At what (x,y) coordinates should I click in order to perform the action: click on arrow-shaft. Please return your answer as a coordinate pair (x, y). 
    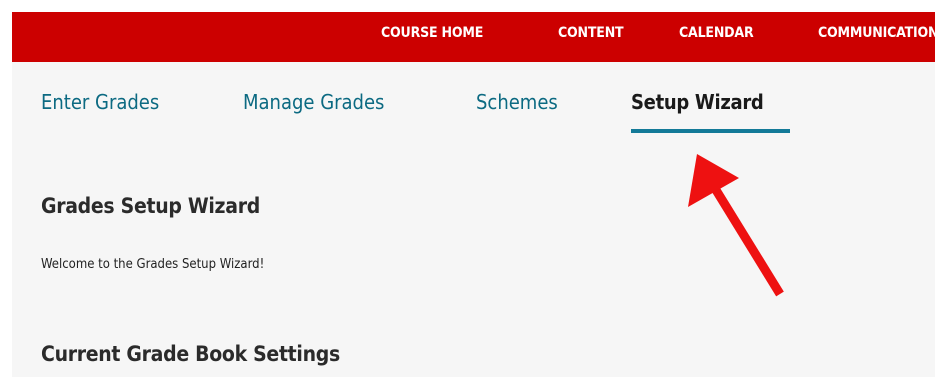
    Looking at the image, I should click on (748, 242).